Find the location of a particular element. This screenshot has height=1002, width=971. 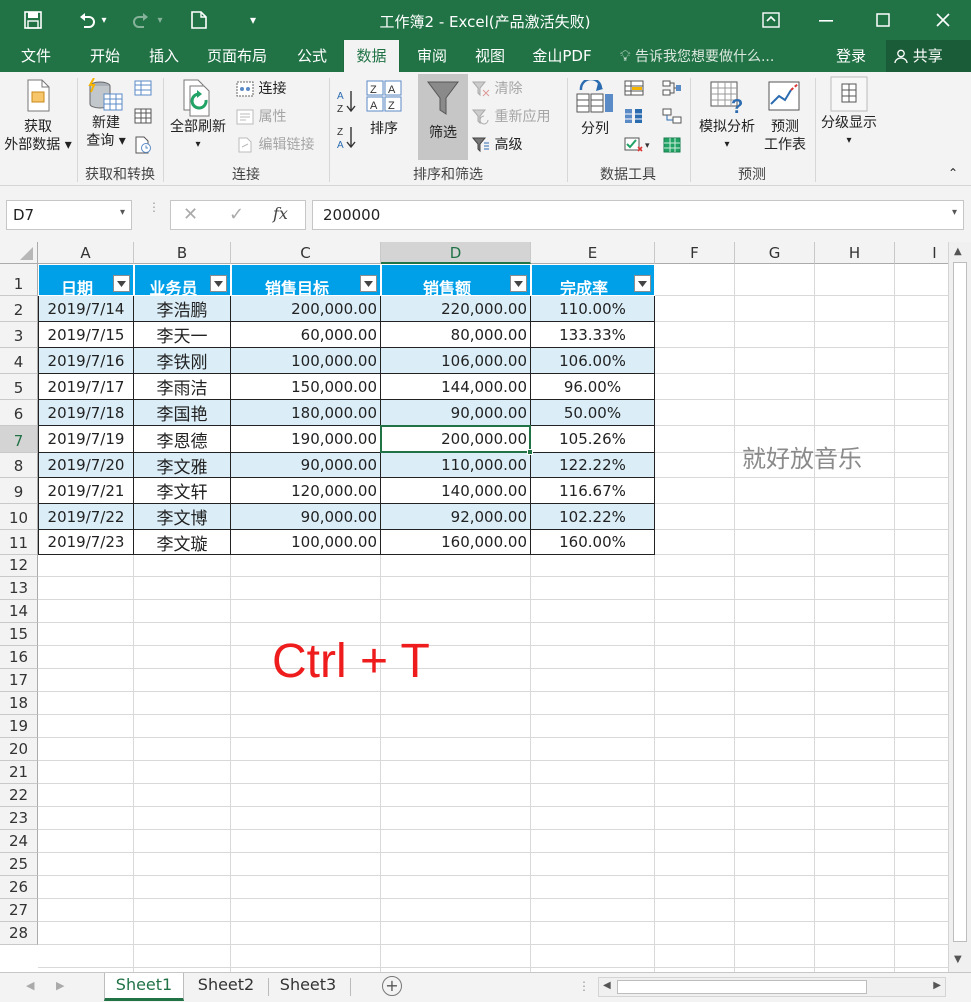

insert-function-icon: fx is located at coordinates (280, 213).